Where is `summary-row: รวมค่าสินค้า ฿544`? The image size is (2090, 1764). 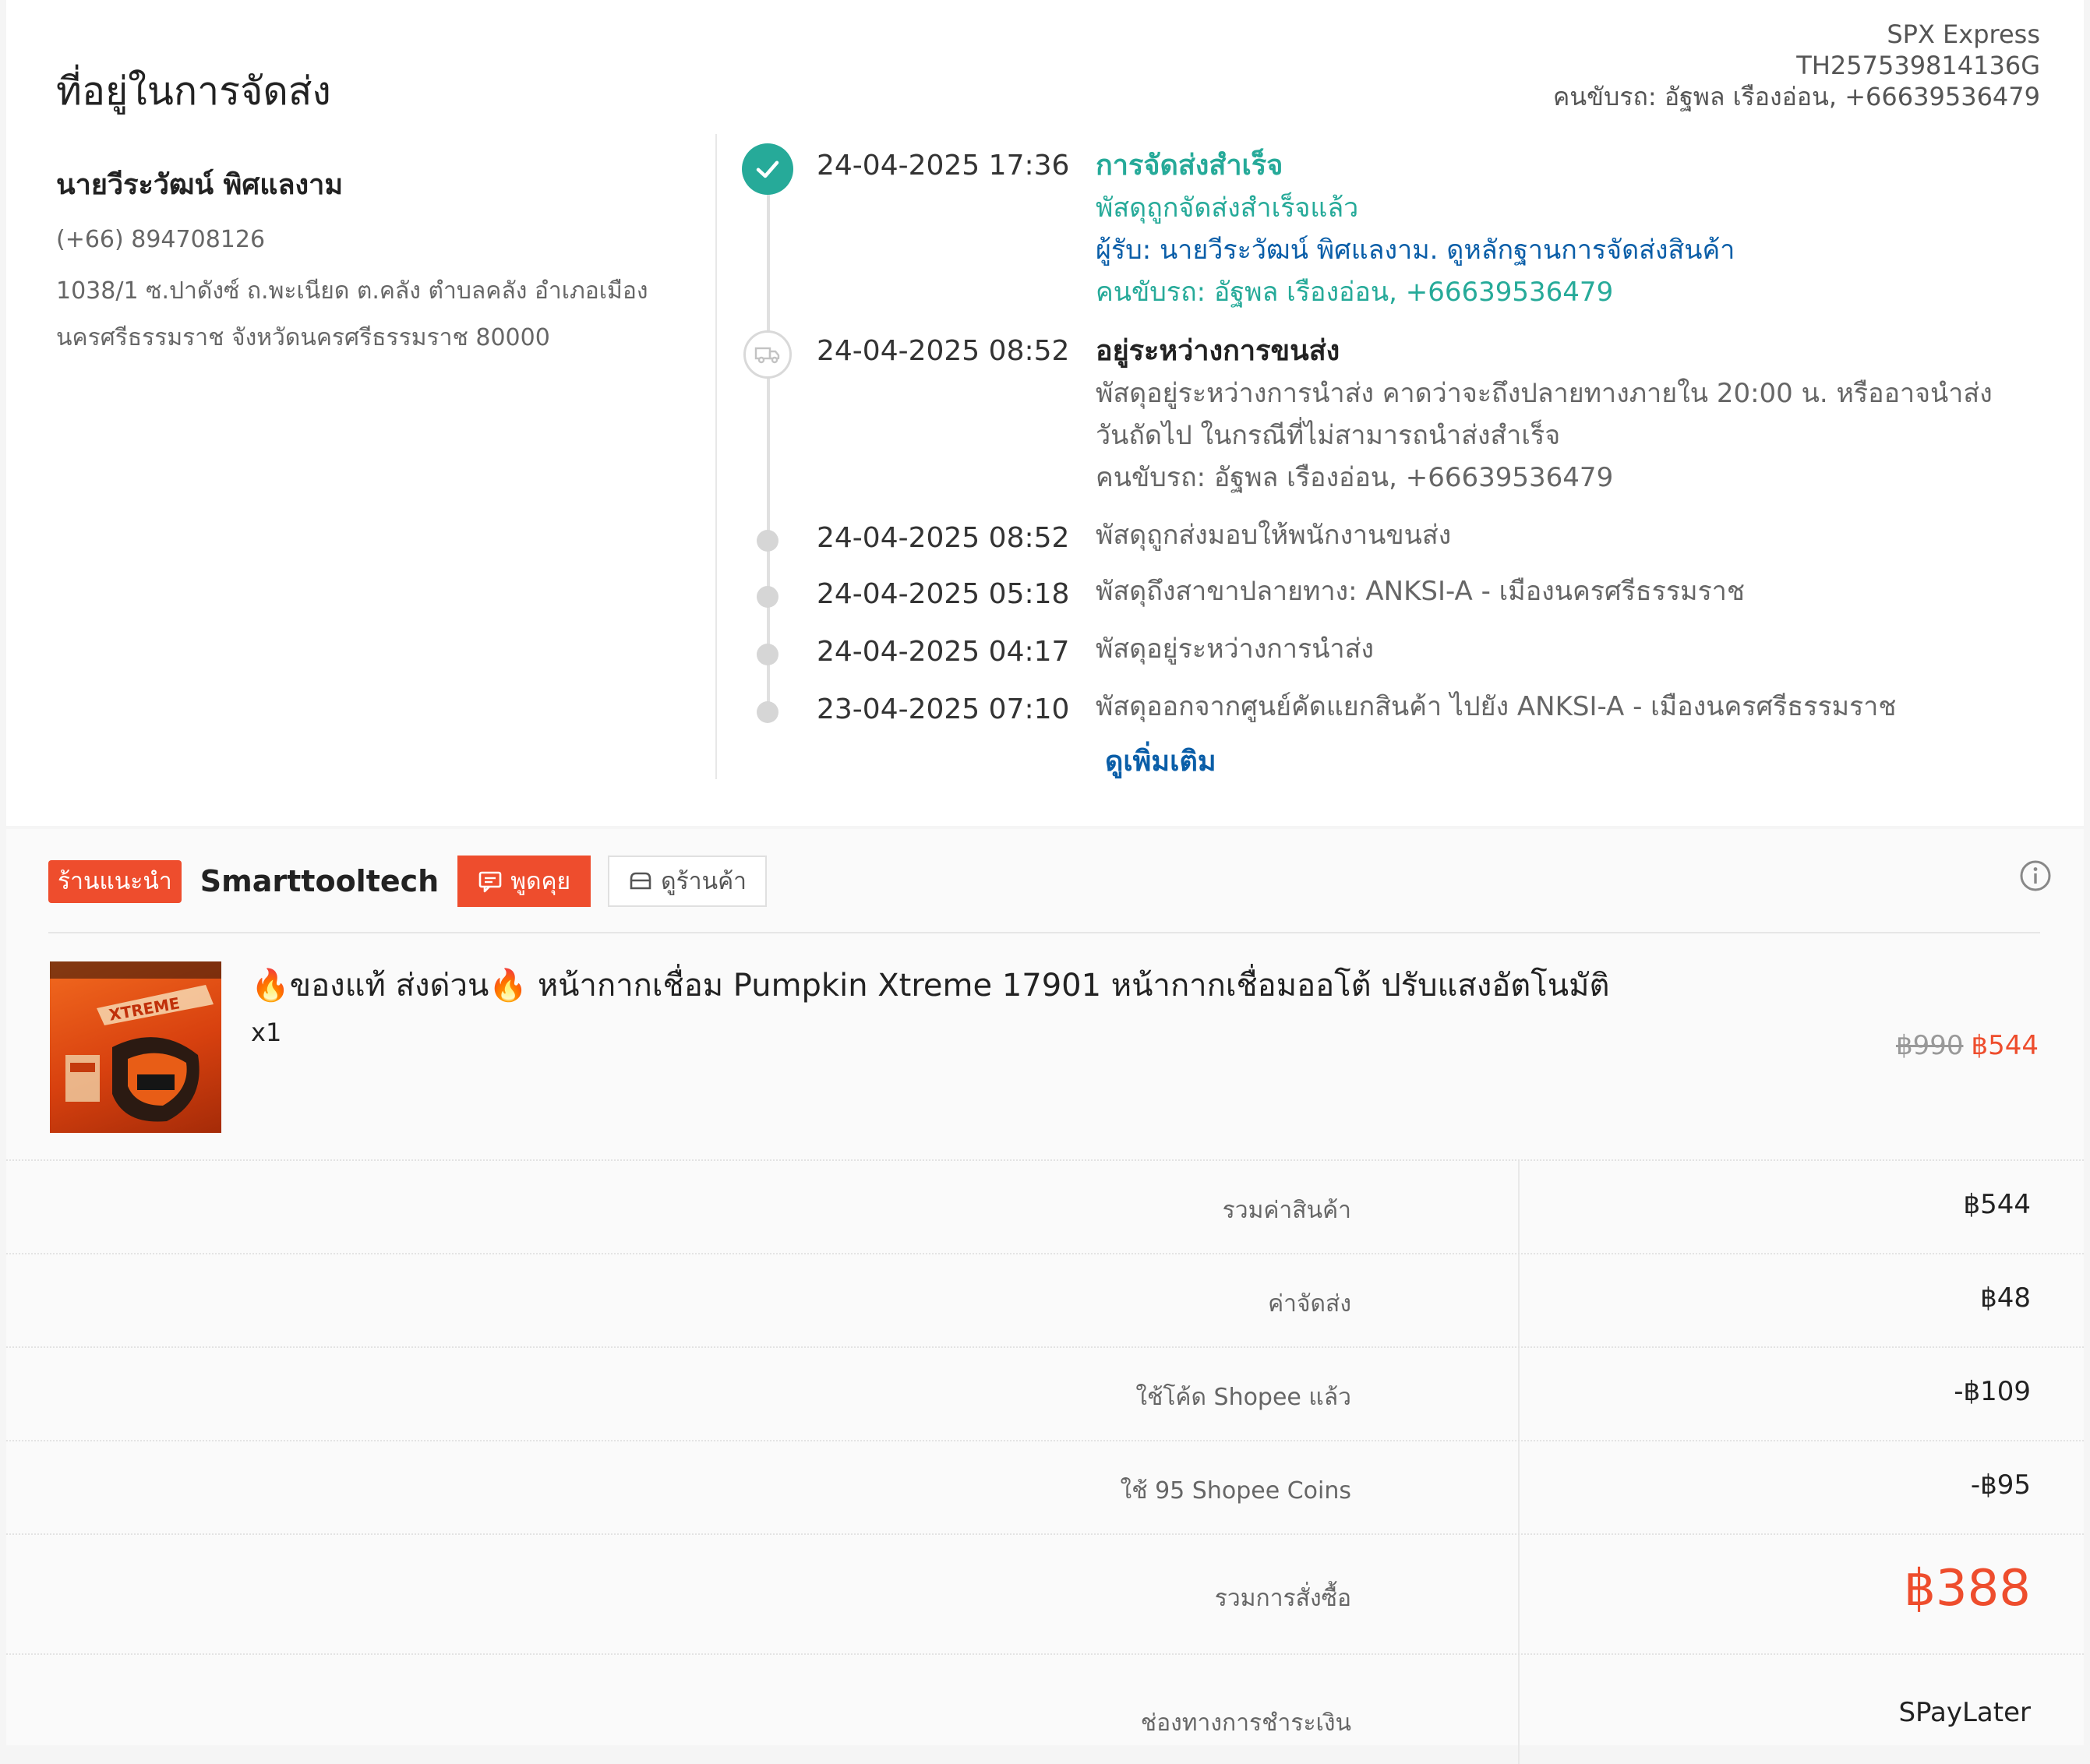 summary-row: รวมค่าสินค้า ฿544 is located at coordinates (1045, 1206).